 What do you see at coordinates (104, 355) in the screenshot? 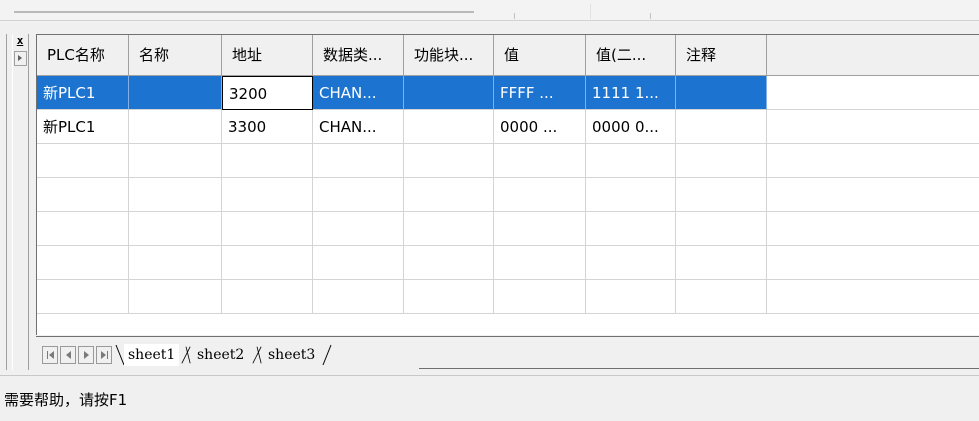
I see `last-sheet-button` at bounding box center [104, 355].